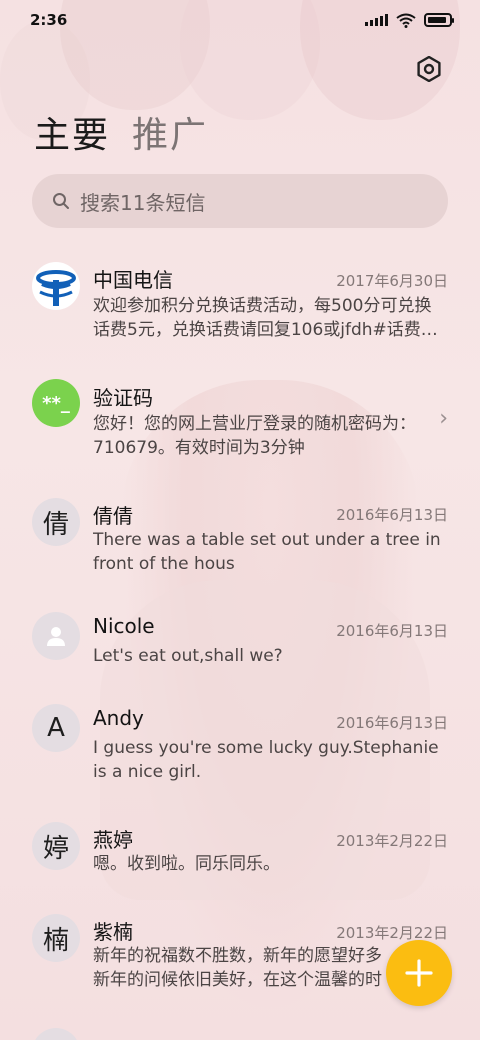  What do you see at coordinates (56, 286) in the screenshot?
I see `telecom-logo-icon` at bounding box center [56, 286].